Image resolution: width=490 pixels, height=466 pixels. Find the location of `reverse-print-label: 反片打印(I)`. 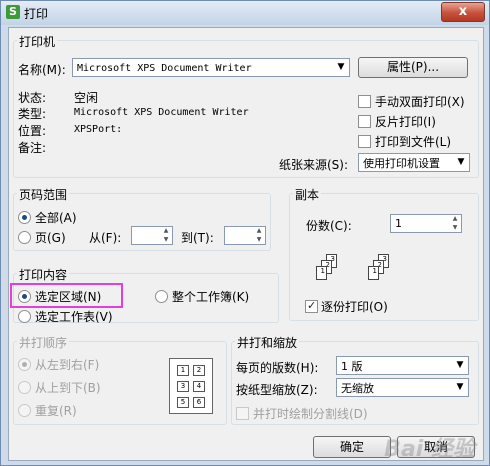

reverse-print-label: 反片打印(I) is located at coordinates (405, 121).